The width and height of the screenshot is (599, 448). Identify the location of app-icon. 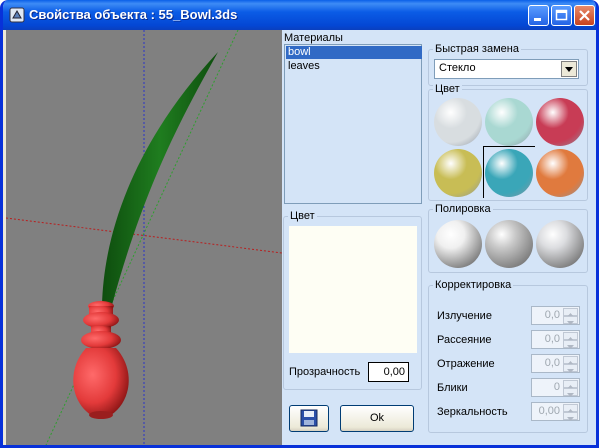
(17, 15).